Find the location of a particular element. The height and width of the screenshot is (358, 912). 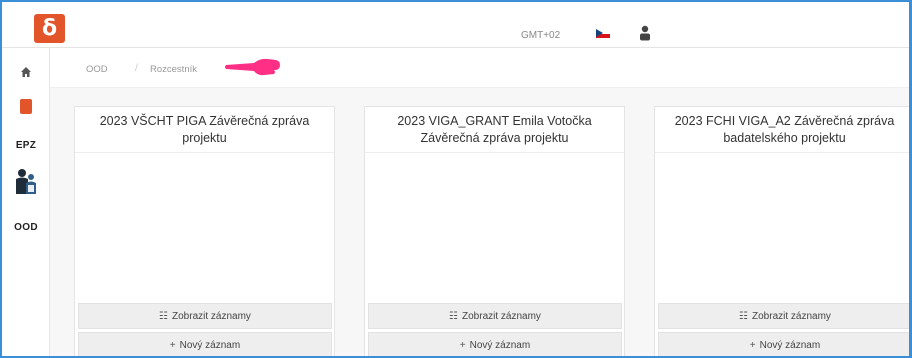

cz-flag-icon is located at coordinates (603, 33).